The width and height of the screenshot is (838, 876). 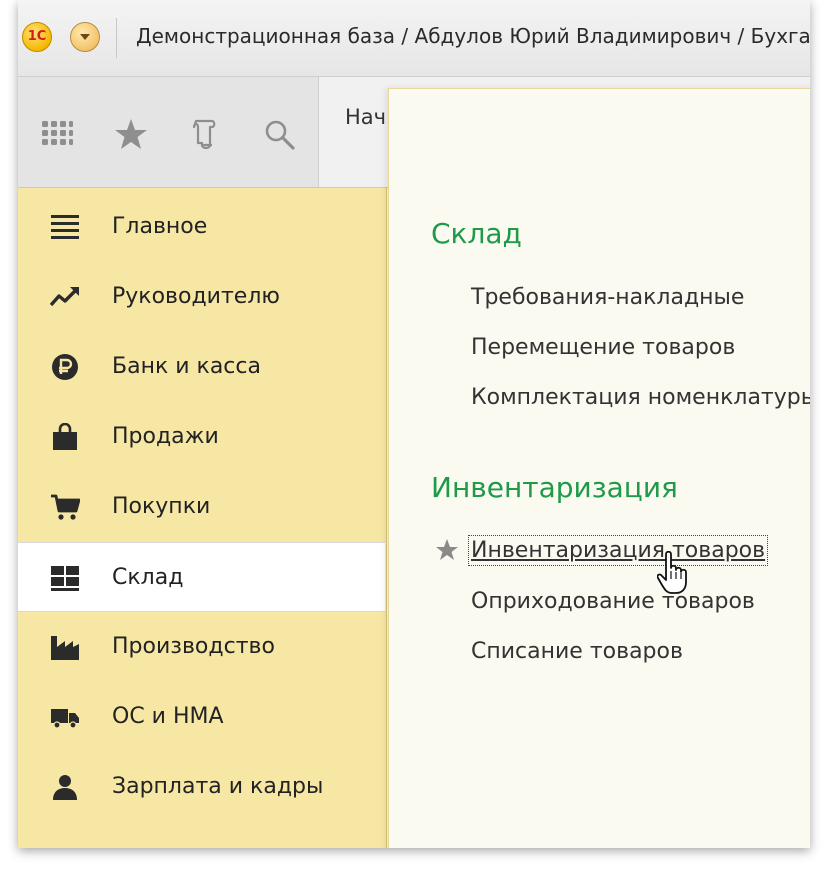 What do you see at coordinates (148, 577) in the screenshot?
I see `sidebar-item-label: Склад` at bounding box center [148, 577].